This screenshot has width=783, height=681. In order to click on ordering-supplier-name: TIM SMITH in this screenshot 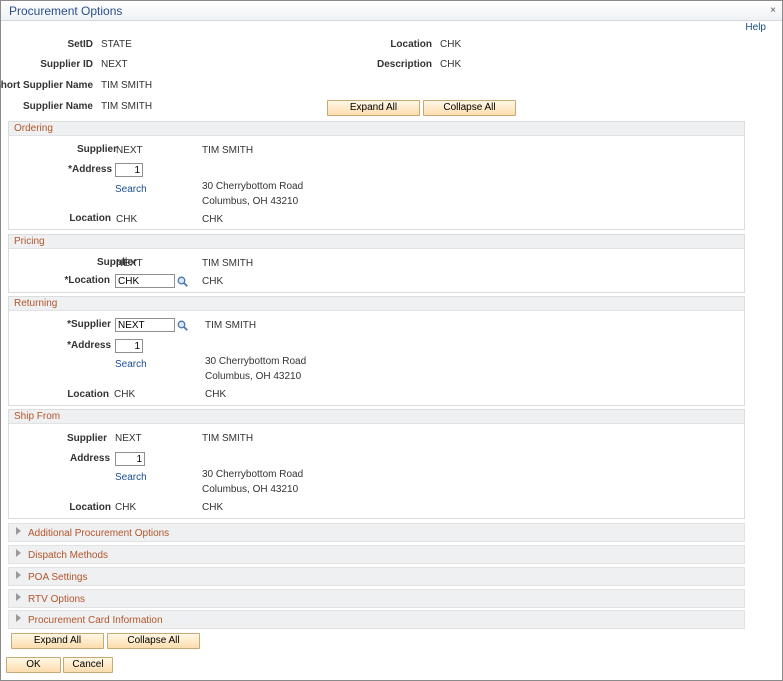, I will do `click(228, 150)`.